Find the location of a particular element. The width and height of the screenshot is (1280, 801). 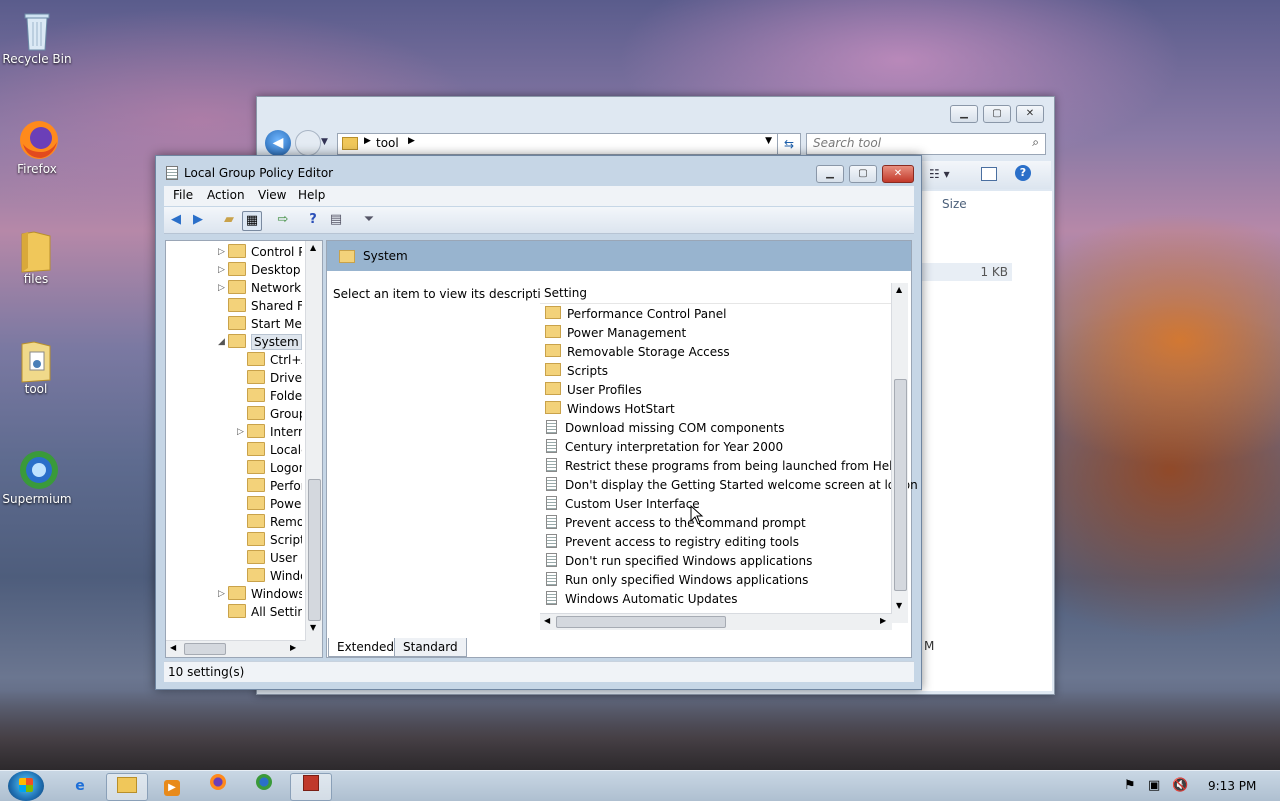

tree-item: Start Menu is located at coordinates (260, 324).